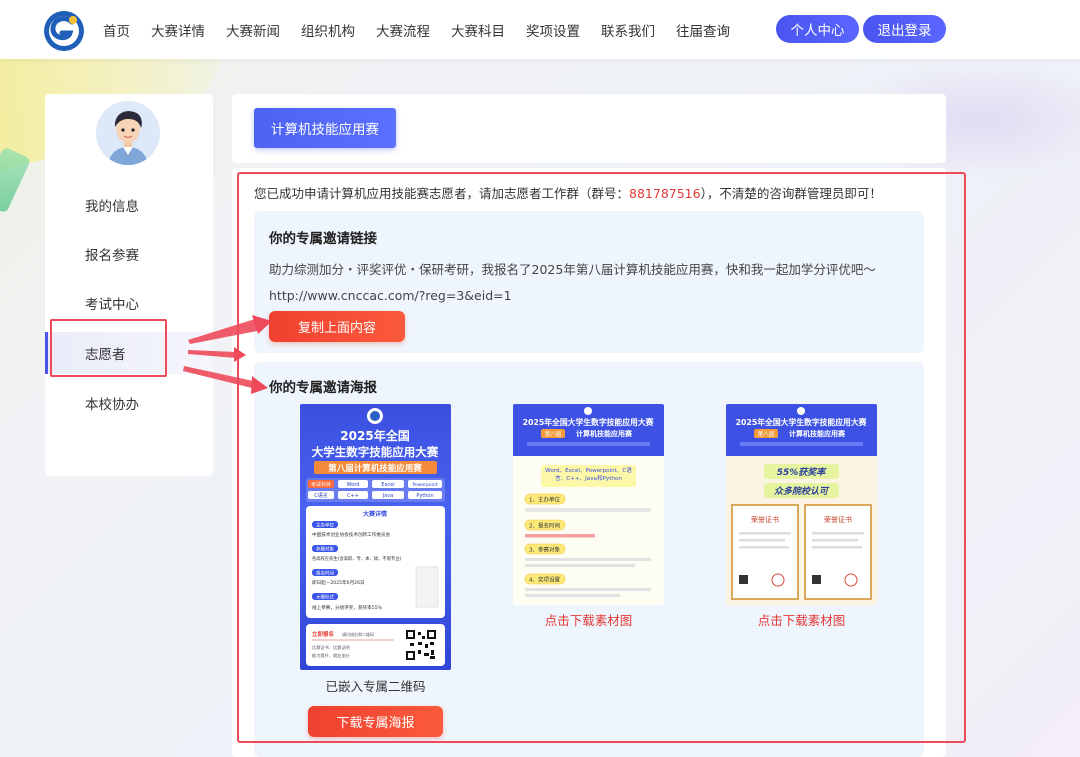 Image resolution: width=1080 pixels, height=757 pixels. Describe the element at coordinates (347, 607) in the screenshot. I see `poster-section-text: 线上参赛，分组评奖，获奖率55%` at that location.